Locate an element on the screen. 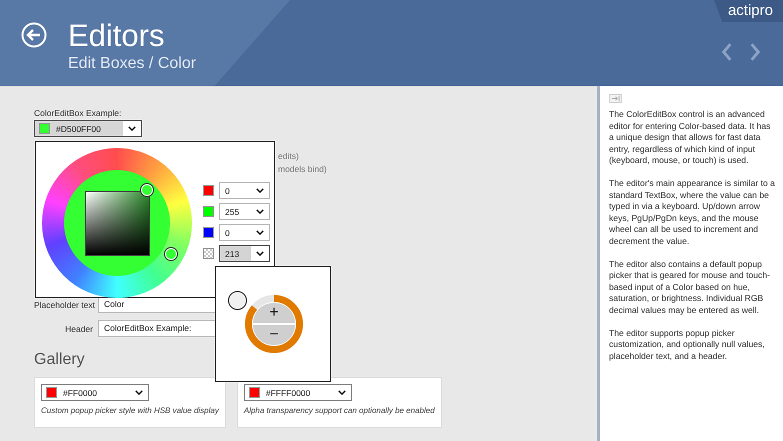 This screenshot has height=441, width=783. option-text: edits) is located at coordinates (289, 156).